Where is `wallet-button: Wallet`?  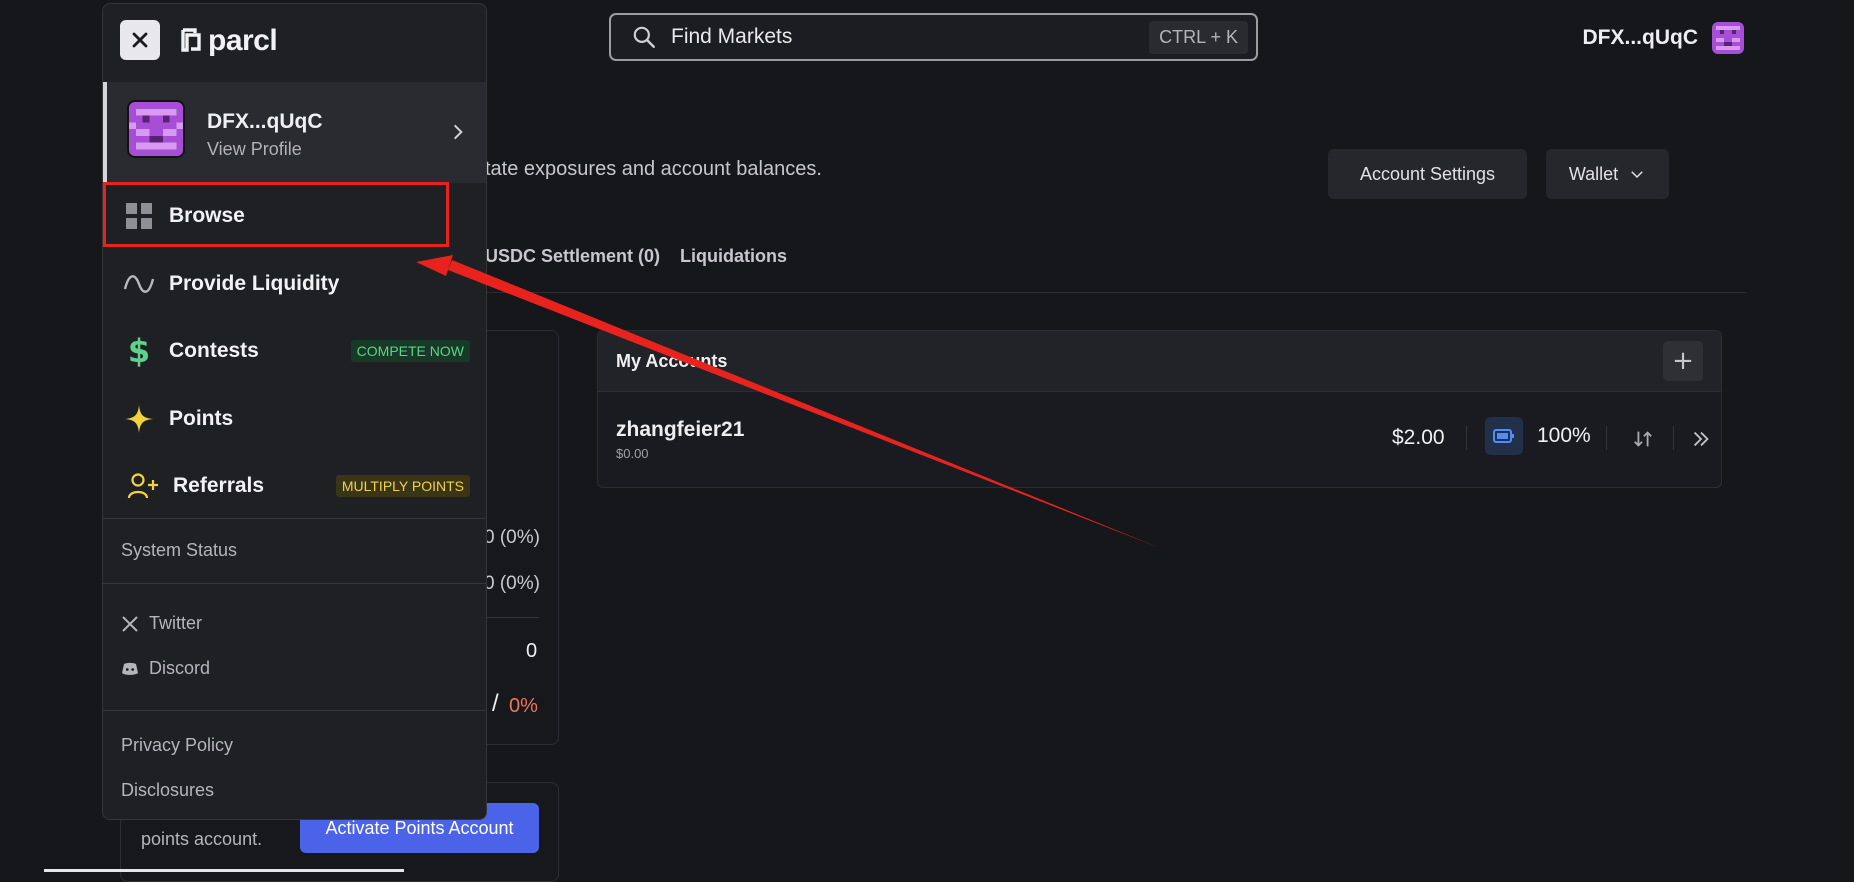
wallet-button: Wallet is located at coordinates (1607, 174).